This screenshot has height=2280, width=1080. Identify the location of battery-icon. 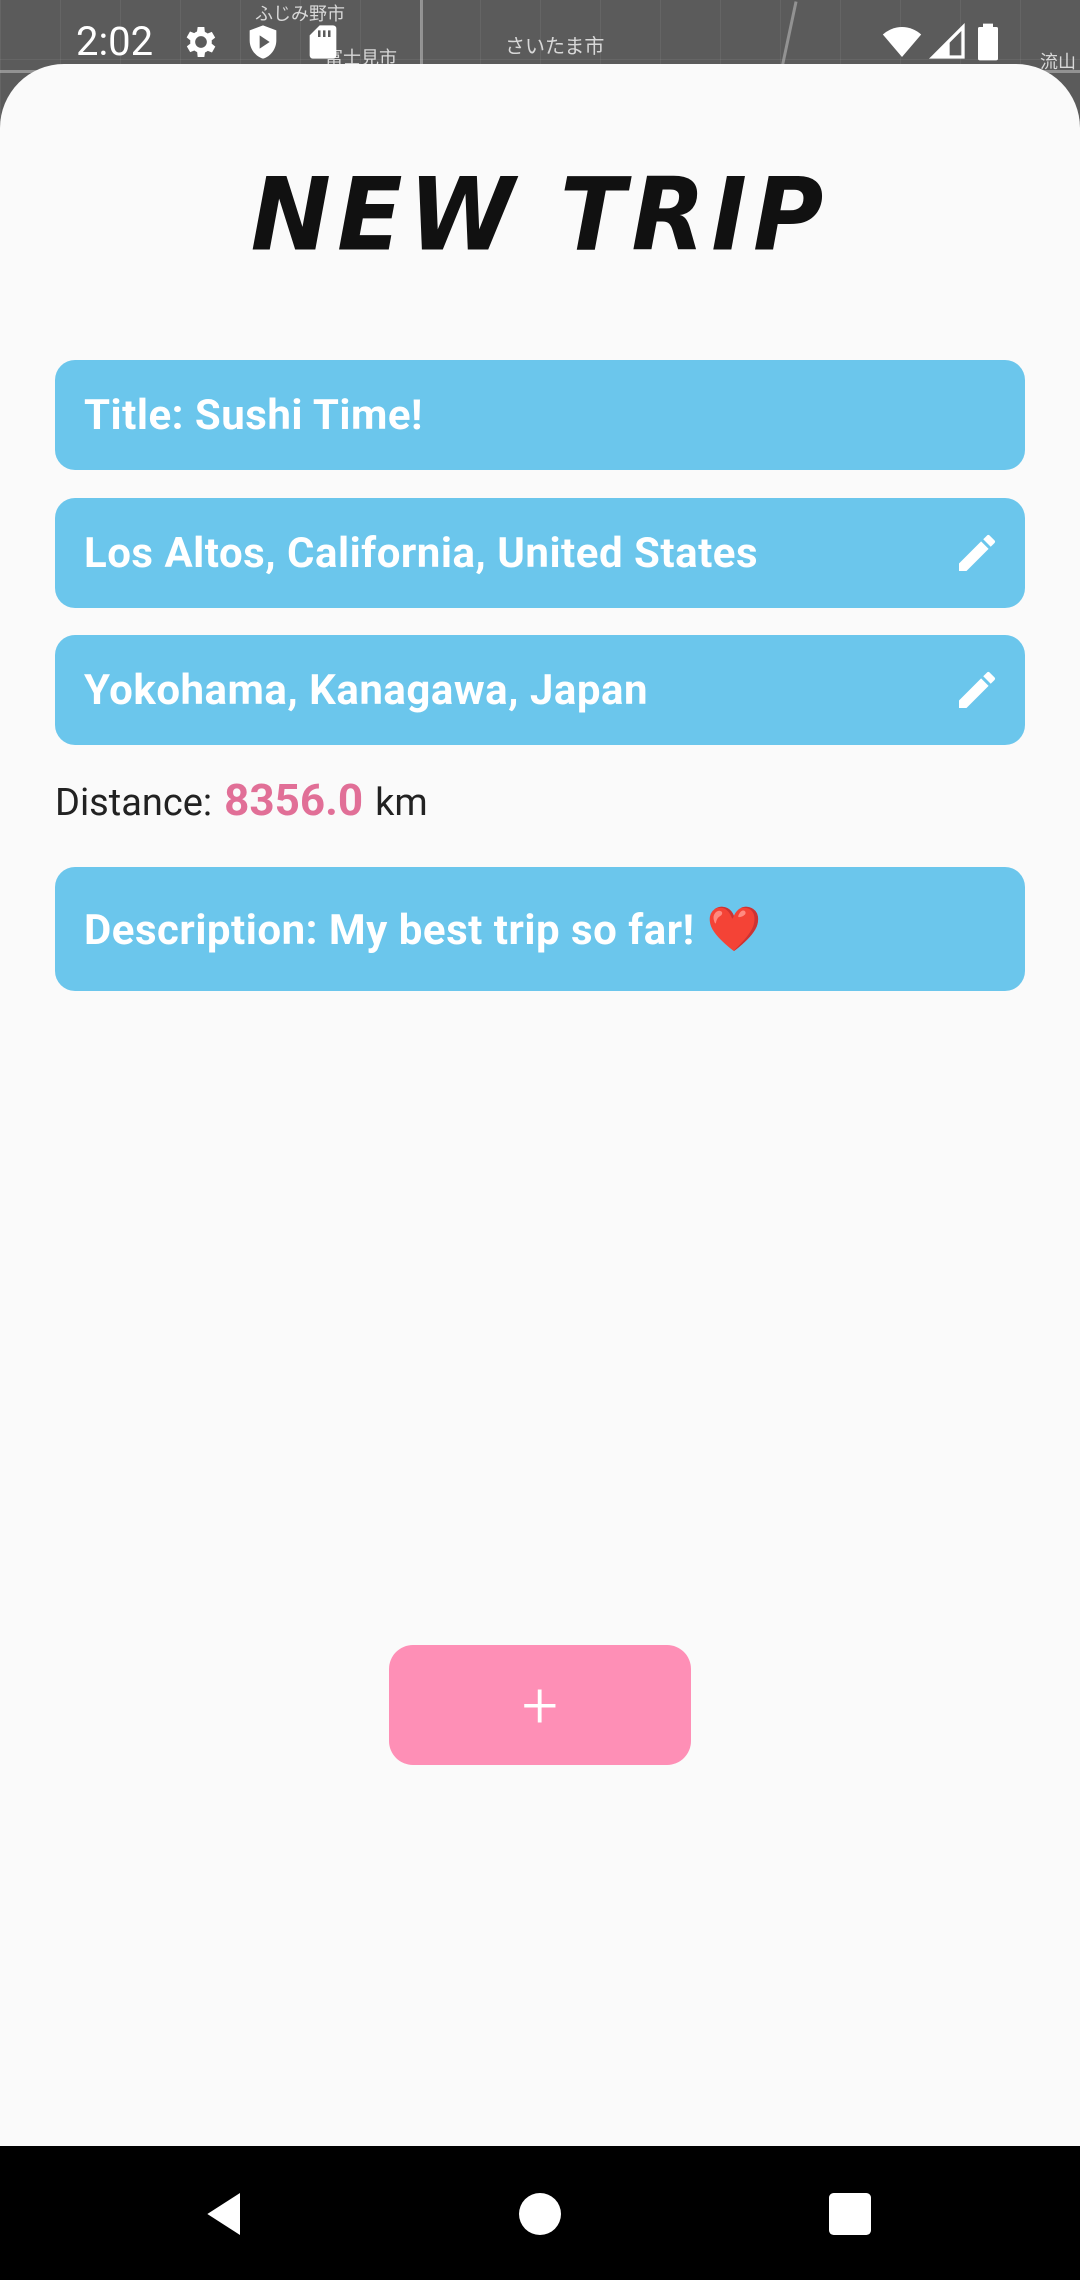
(991, 42).